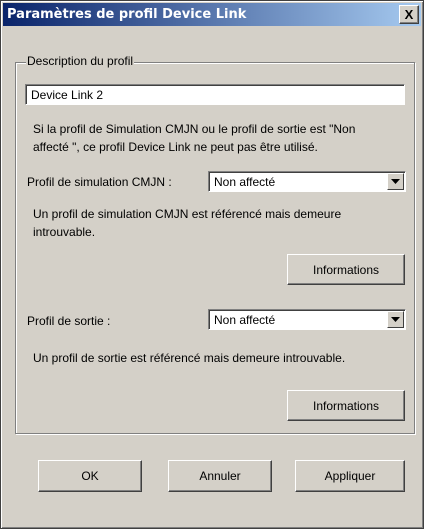 This screenshot has height=529, width=424. I want to click on simulation-profile-select: Non affecté, so click(307, 181).